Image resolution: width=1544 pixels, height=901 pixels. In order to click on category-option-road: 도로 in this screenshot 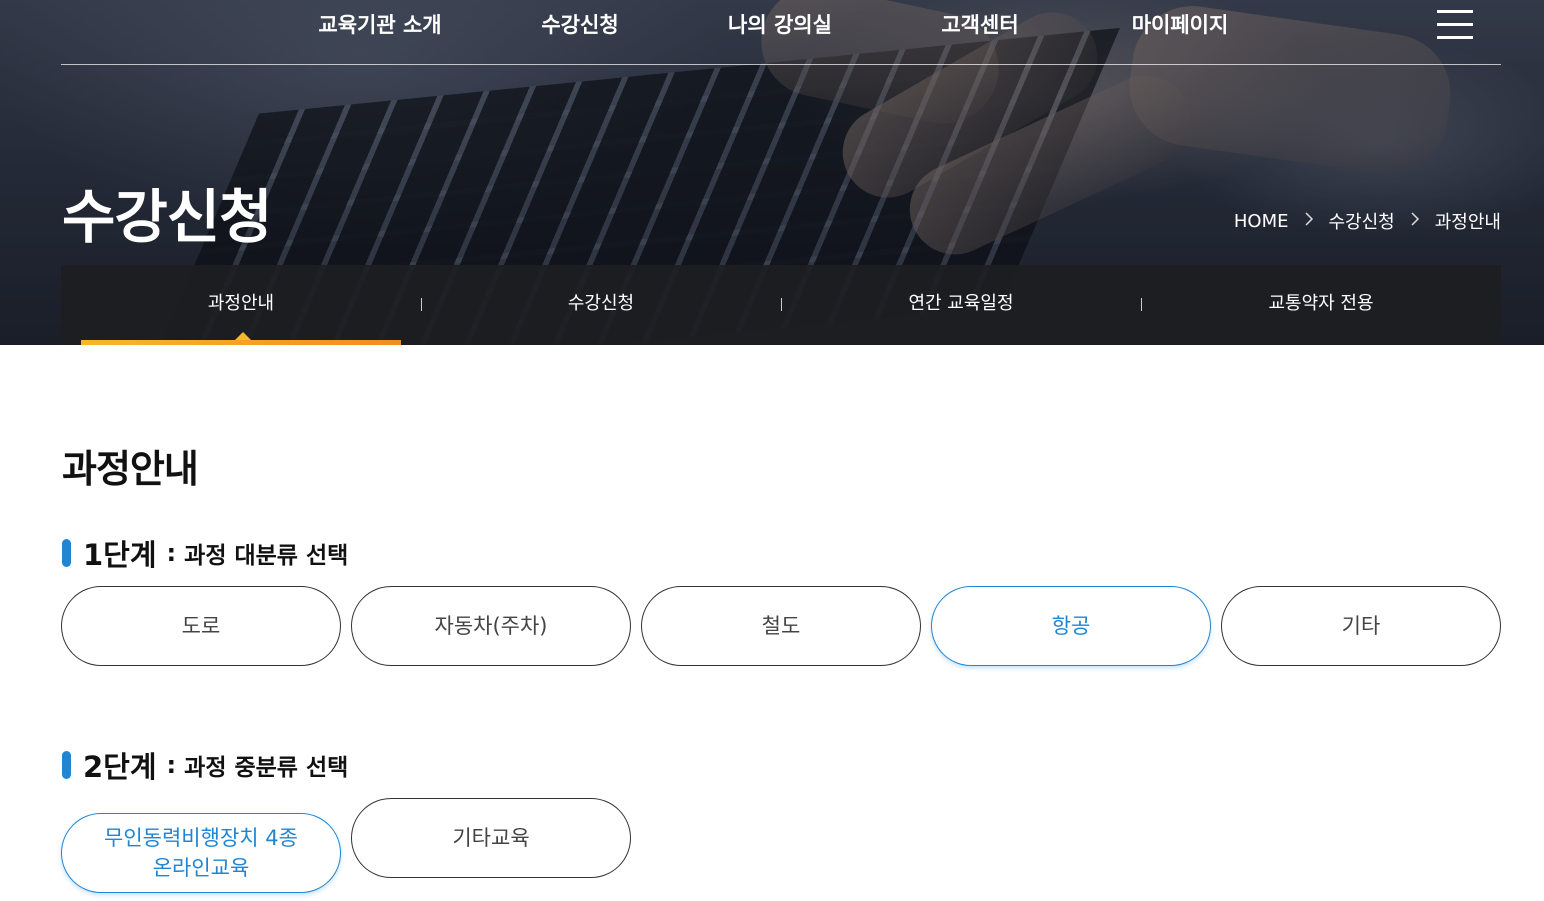, I will do `click(201, 626)`.